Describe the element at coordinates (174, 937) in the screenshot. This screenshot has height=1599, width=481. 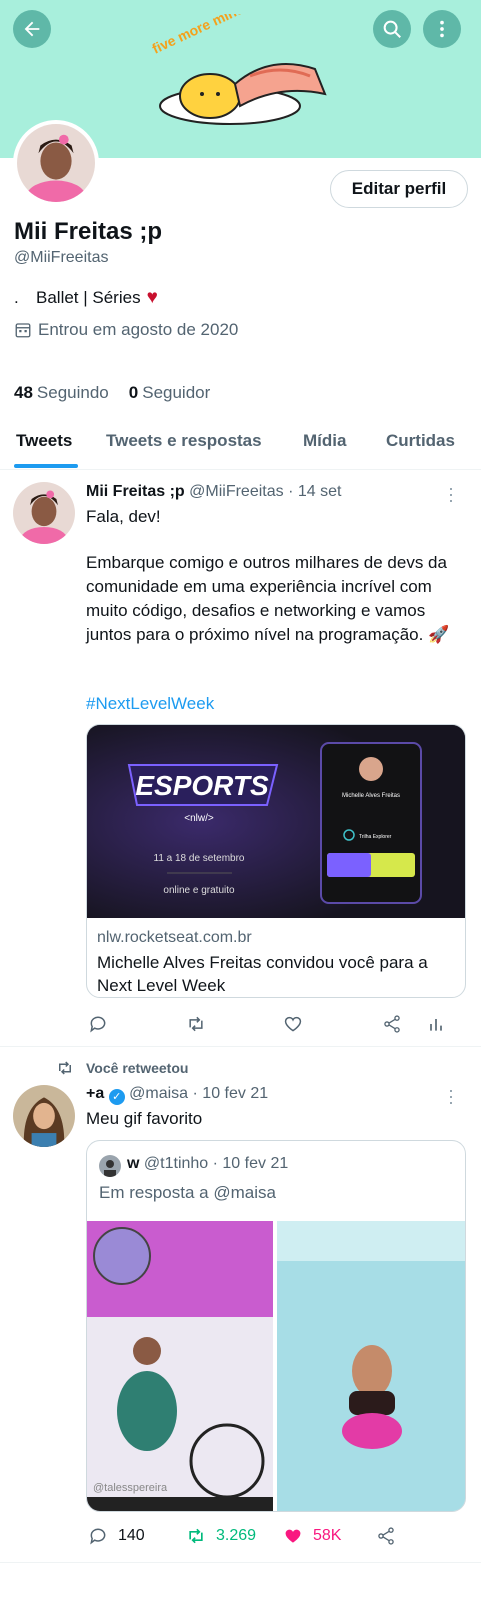
I see `link-card-domain: nlw.rocketseat.com.br` at that location.